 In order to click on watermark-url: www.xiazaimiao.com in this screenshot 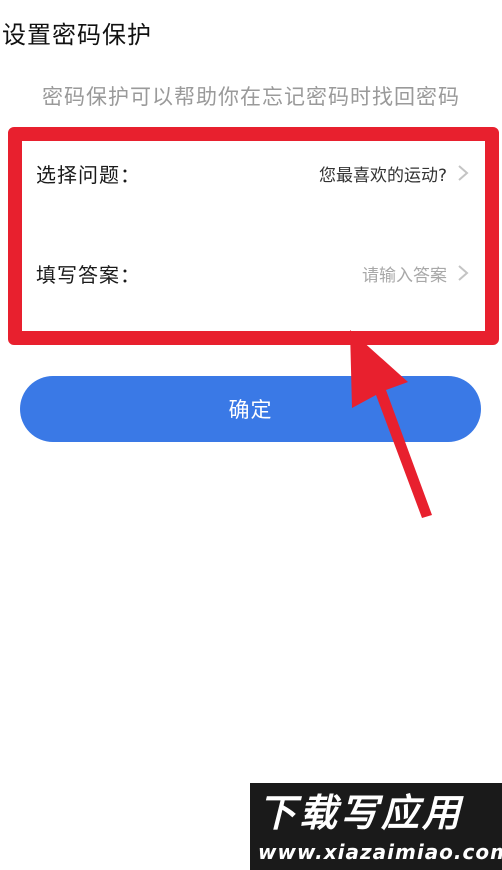, I will do `click(380, 852)`.